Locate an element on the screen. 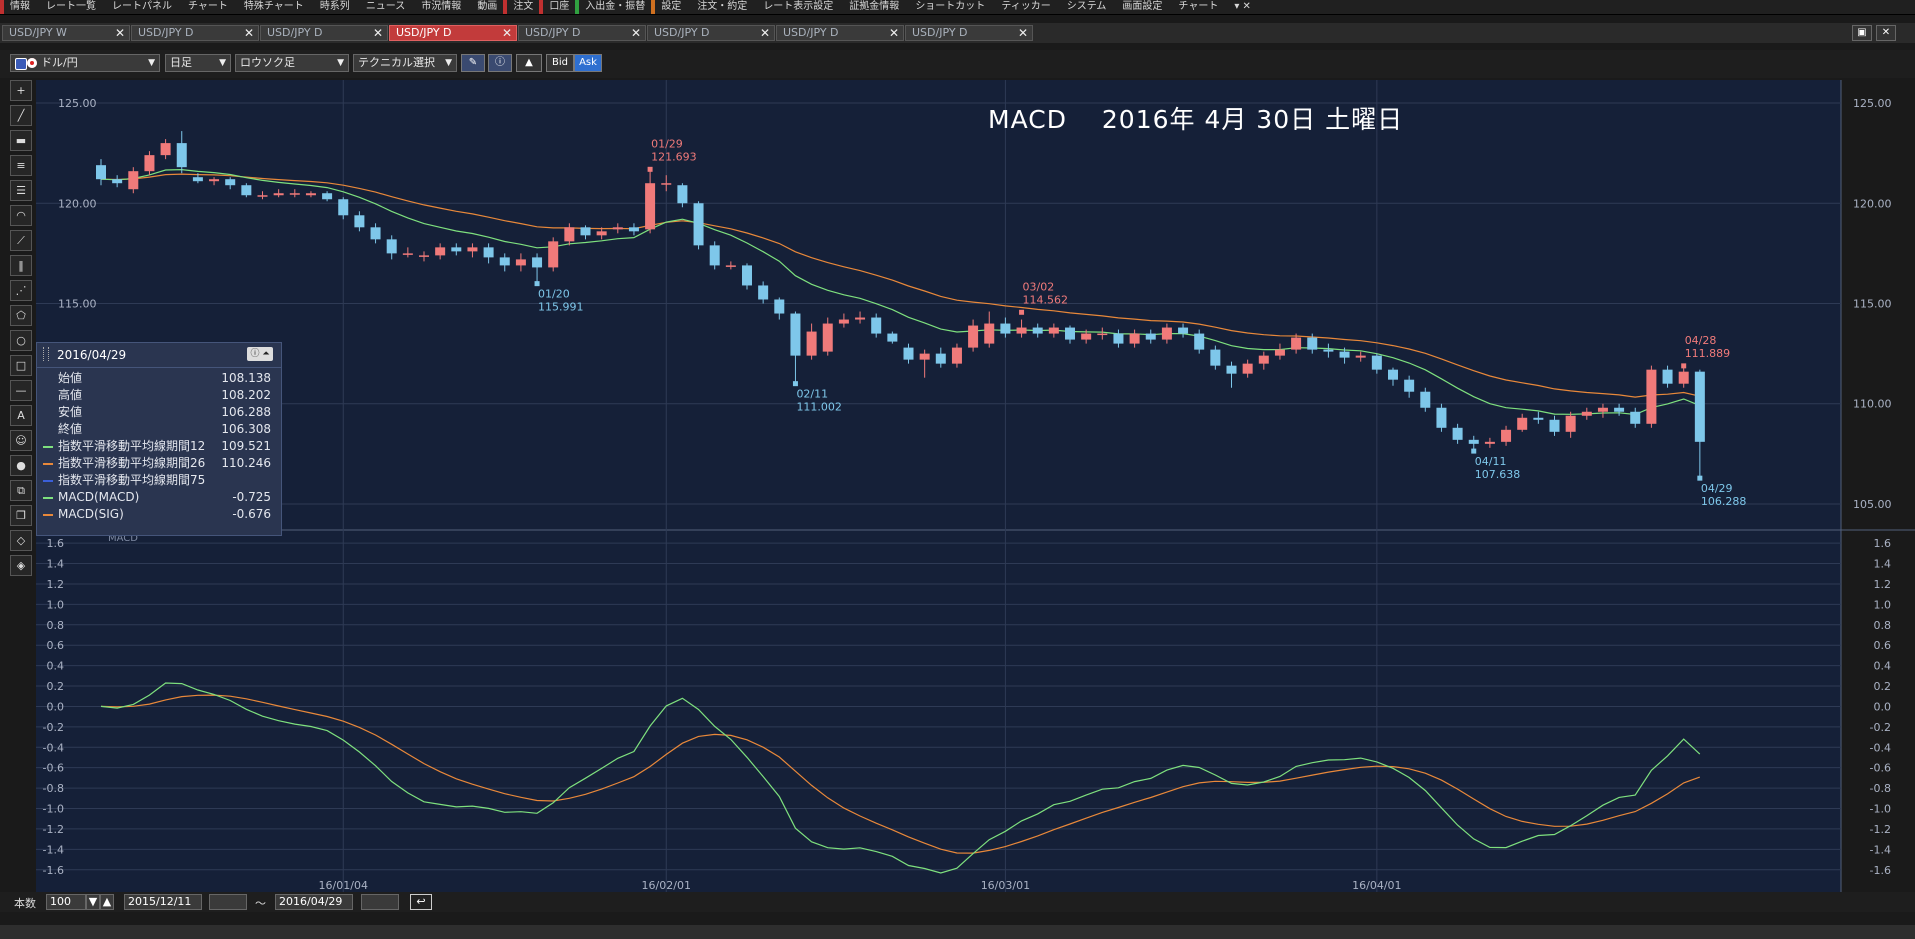 This screenshot has width=1915, height=939. menu-item: レートパネル is located at coordinates (140, 7).